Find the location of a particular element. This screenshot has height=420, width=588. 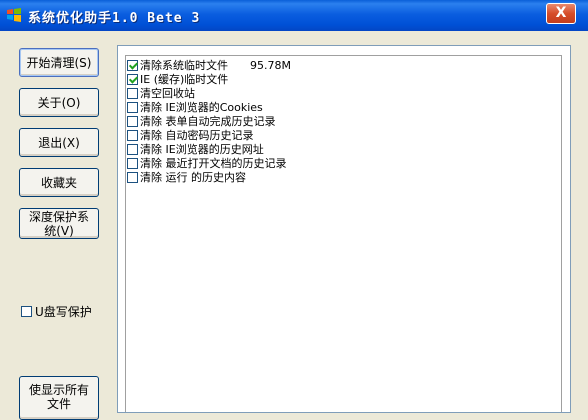

usb-write-protect-label: U盘写保护 is located at coordinates (63, 312).